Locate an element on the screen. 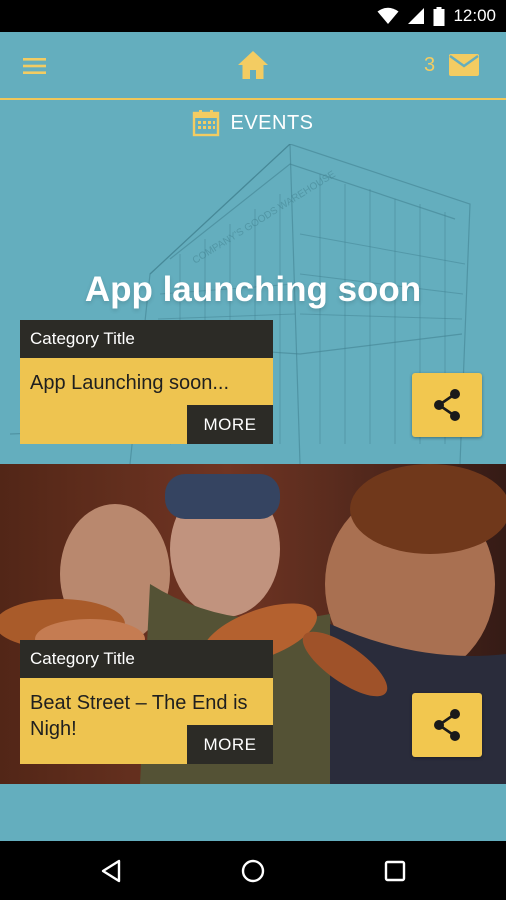  section-header: EVENTS is located at coordinates (253, 123).